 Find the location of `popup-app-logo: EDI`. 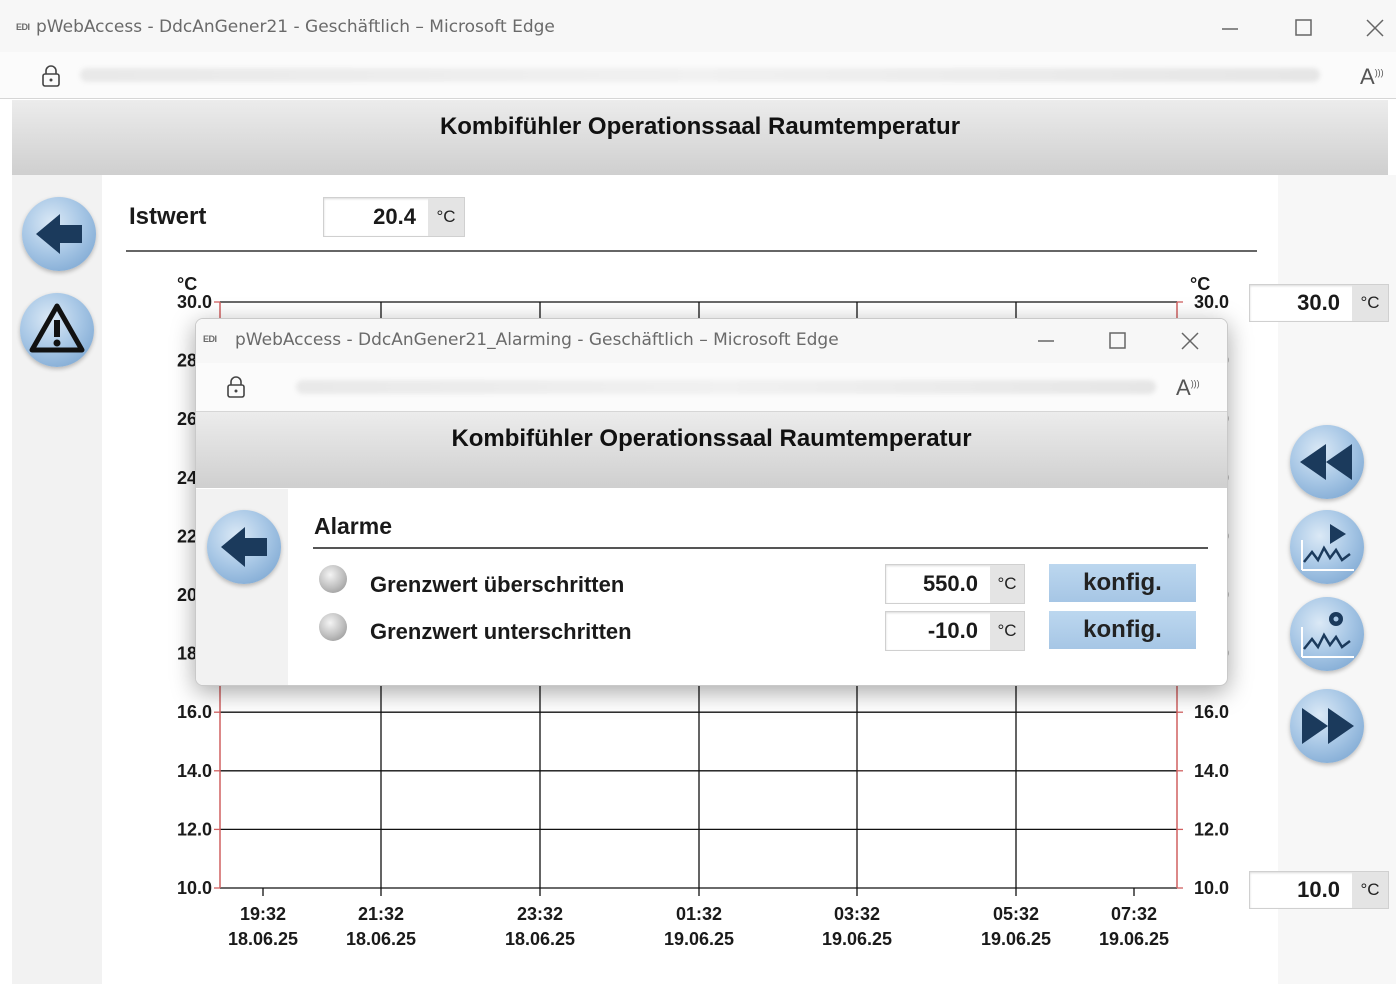

popup-app-logo: EDI is located at coordinates (210, 339).